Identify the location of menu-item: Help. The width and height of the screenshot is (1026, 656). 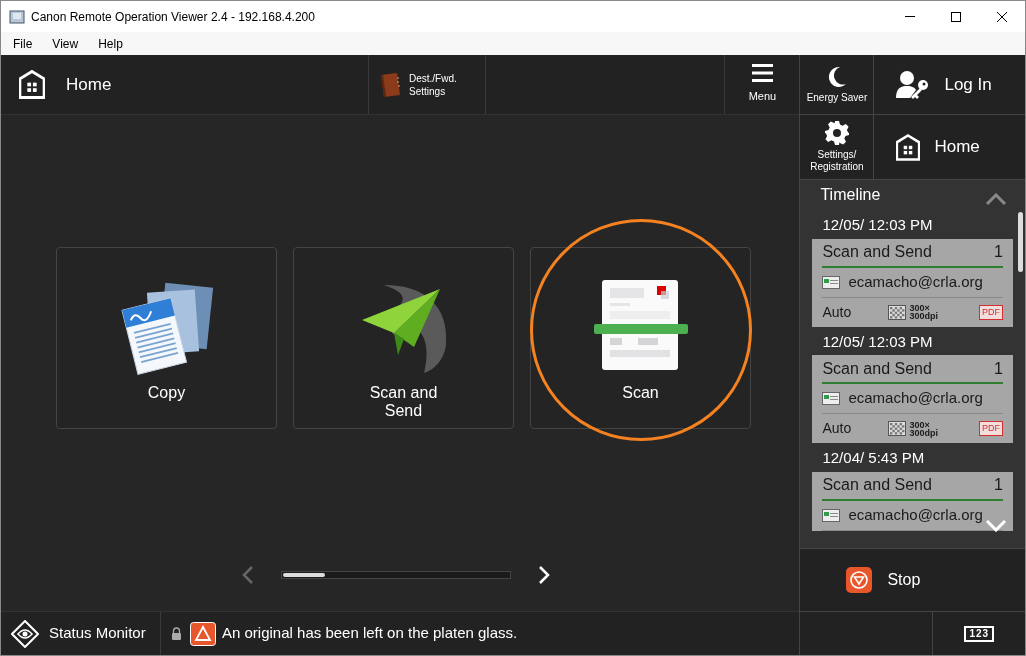
(110, 43).